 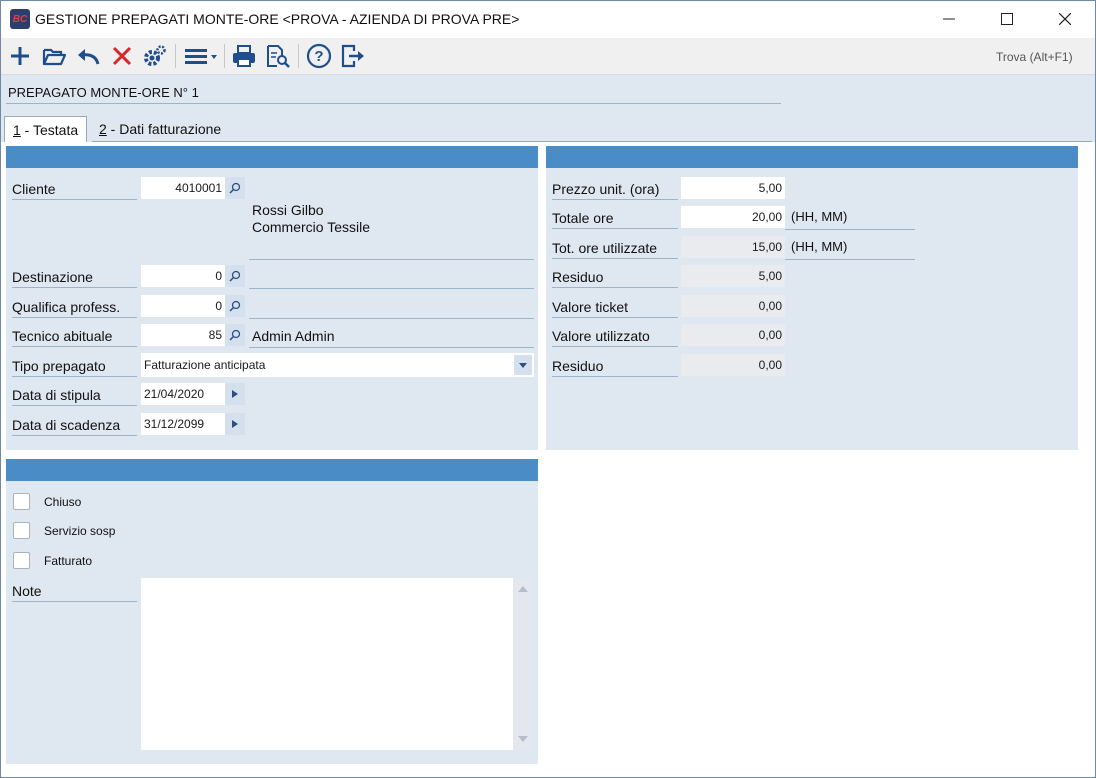 What do you see at coordinates (819, 216) in the screenshot?
I see `totale-ore-unit: (HH, MM)` at bounding box center [819, 216].